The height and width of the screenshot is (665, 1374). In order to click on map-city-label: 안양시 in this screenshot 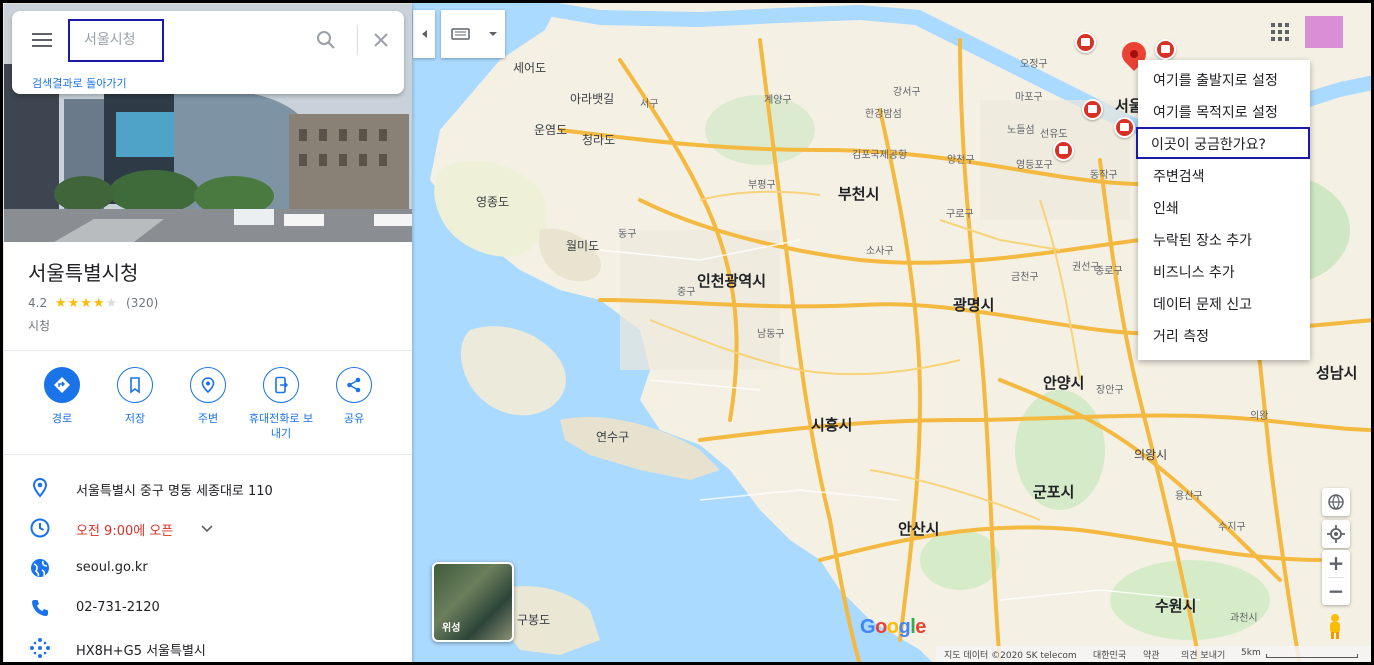, I will do `click(1063, 382)`.